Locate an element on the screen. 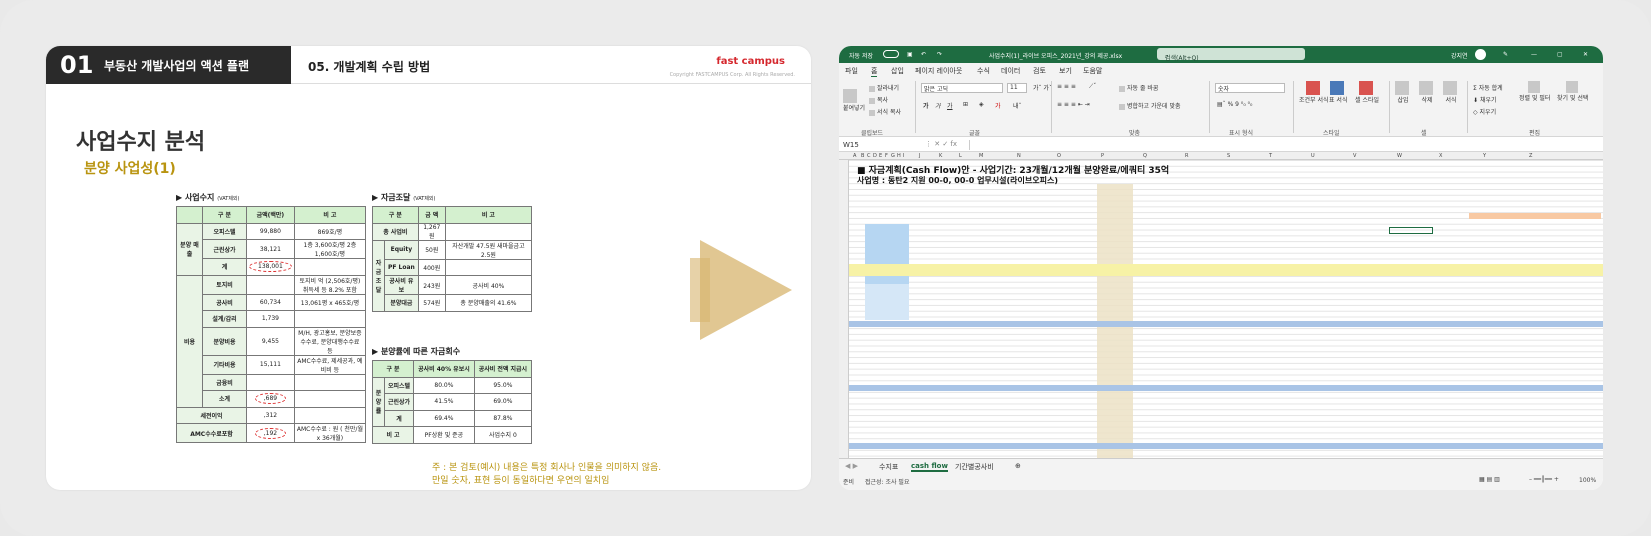 This screenshot has width=1651, height=536. font-name-select: 맑은 고딕 is located at coordinates (962, 88).